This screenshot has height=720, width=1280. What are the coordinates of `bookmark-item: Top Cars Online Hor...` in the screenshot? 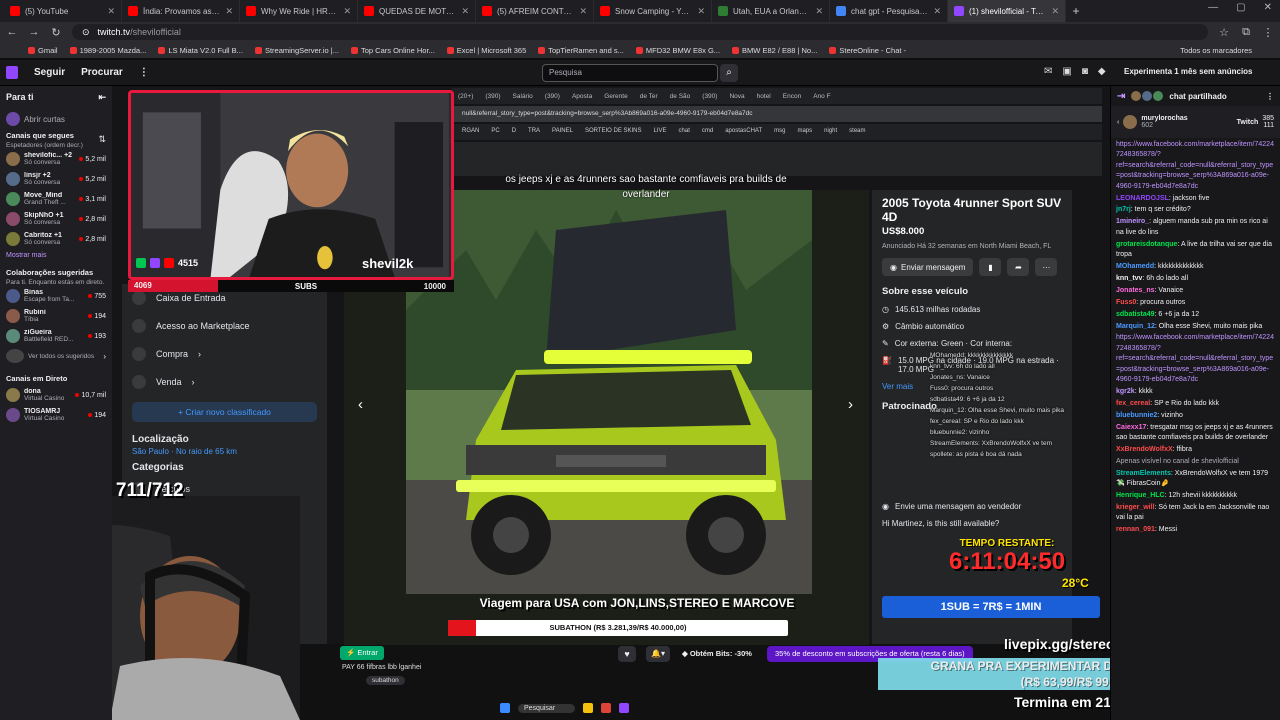 It's located at (393, 50).